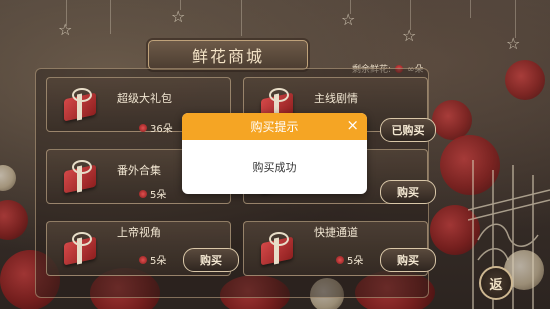 This screenshot has width=550, height=309. What do you see at coordinates (144, 98) in the screenshot?
I see `item-name: 超级大礼包` at bounding box center [144, 98].